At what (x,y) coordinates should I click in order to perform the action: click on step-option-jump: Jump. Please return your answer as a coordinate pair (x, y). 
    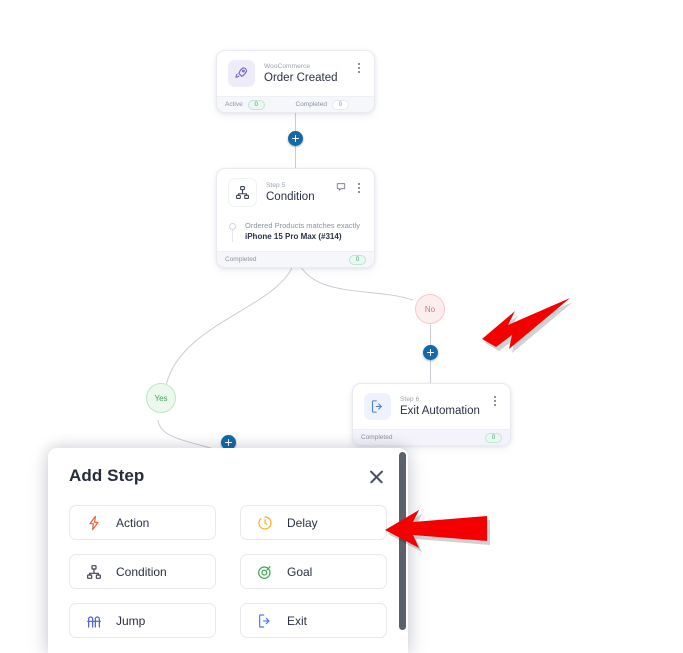
    Looking at the image, I should click on (142, 620).